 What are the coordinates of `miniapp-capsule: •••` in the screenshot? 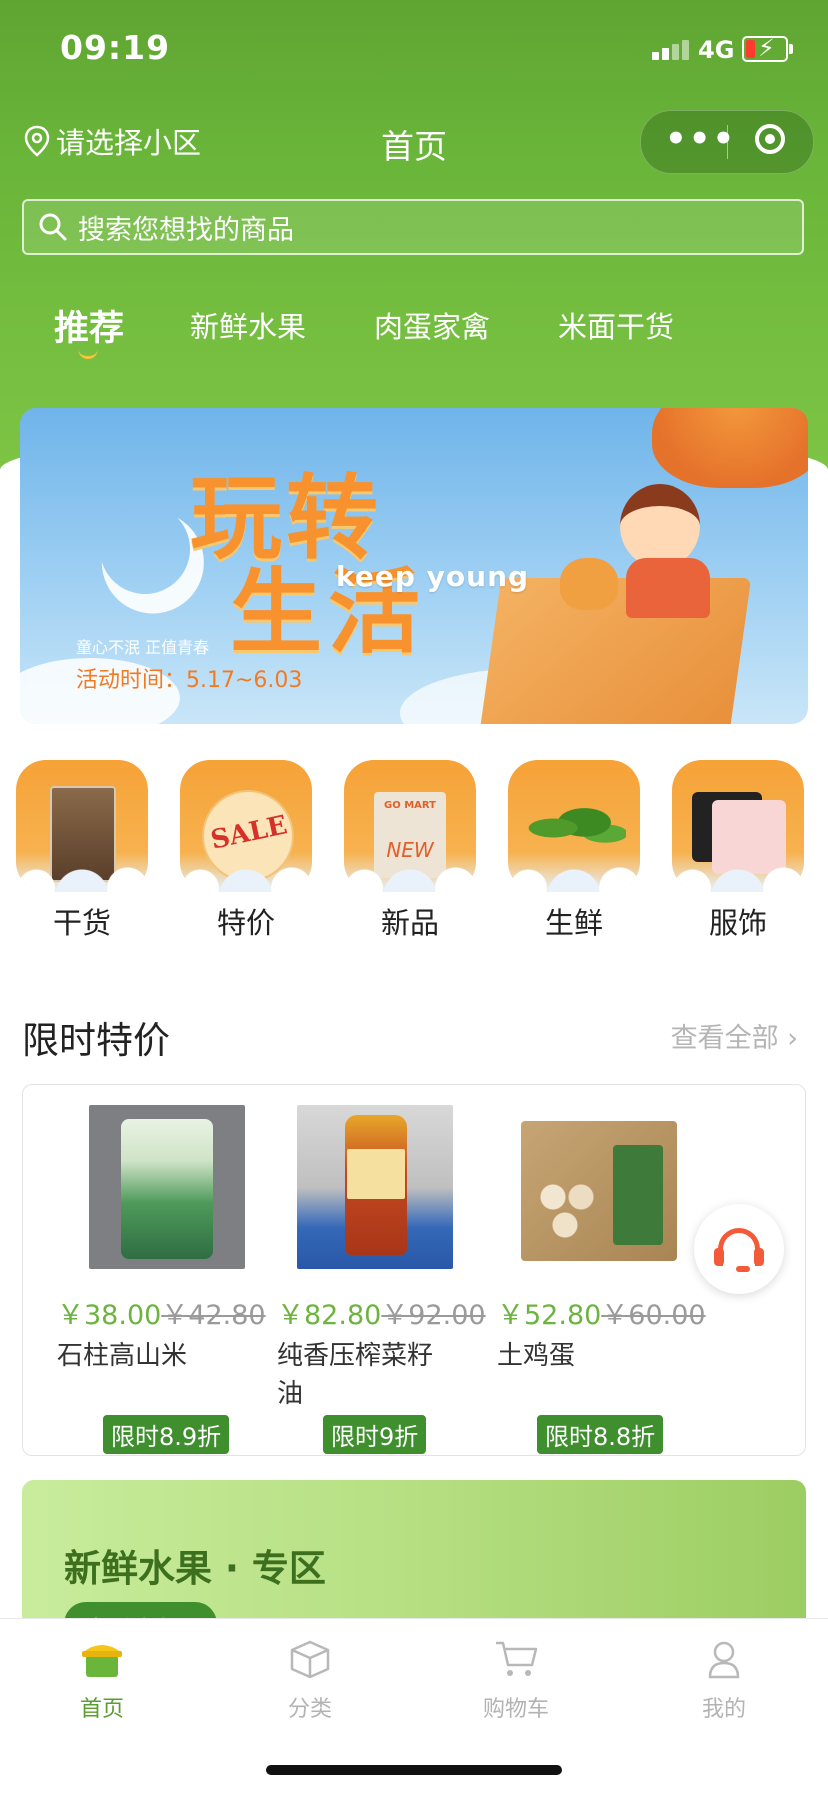 It's located at (727, 142).